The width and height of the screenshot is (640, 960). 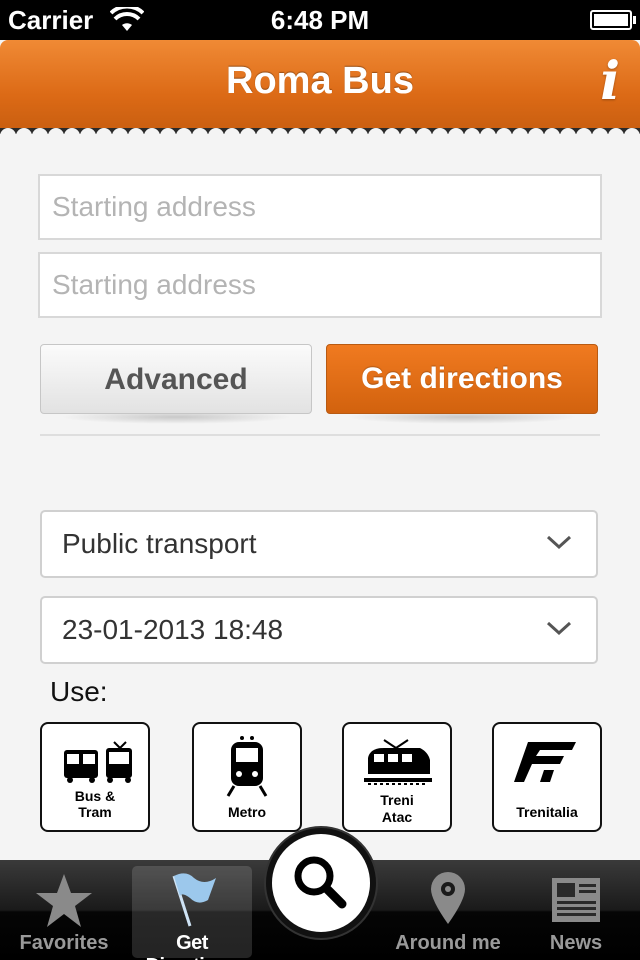 I want to click on start-address-input, so click(x=320, y=207).